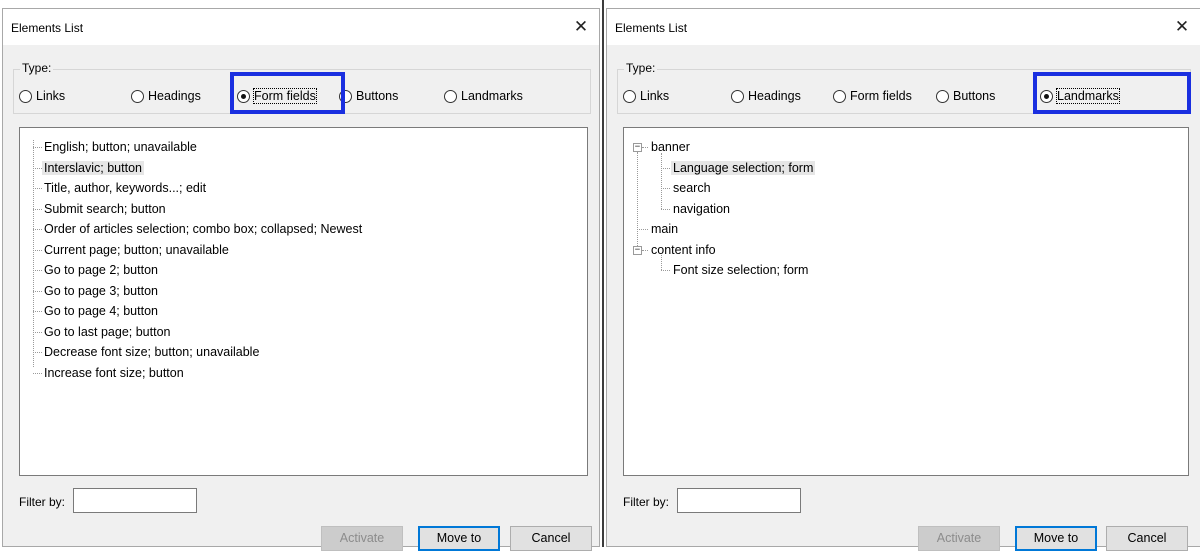 This screenshot has height=551, width=1200. I want to click on radio-label: Landmarks, so click(1088, 96).